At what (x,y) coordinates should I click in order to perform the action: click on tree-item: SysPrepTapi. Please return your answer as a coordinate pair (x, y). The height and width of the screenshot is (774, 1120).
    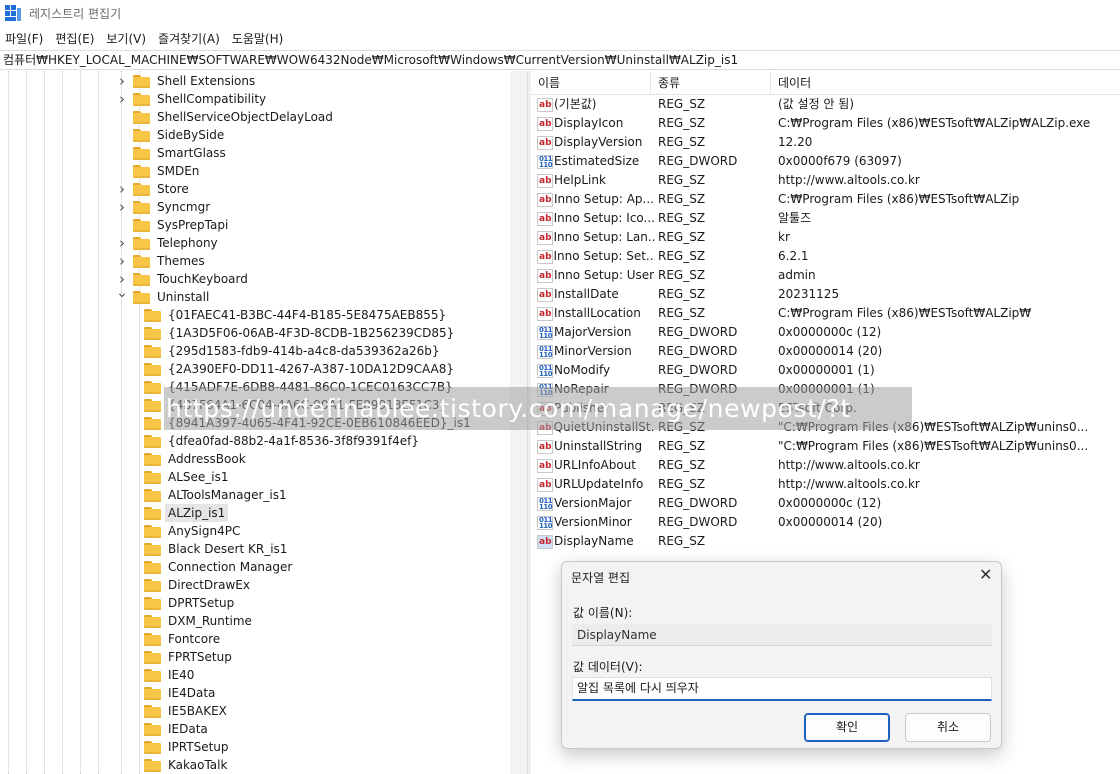
    Looking at the image, I should click on (173, 225).